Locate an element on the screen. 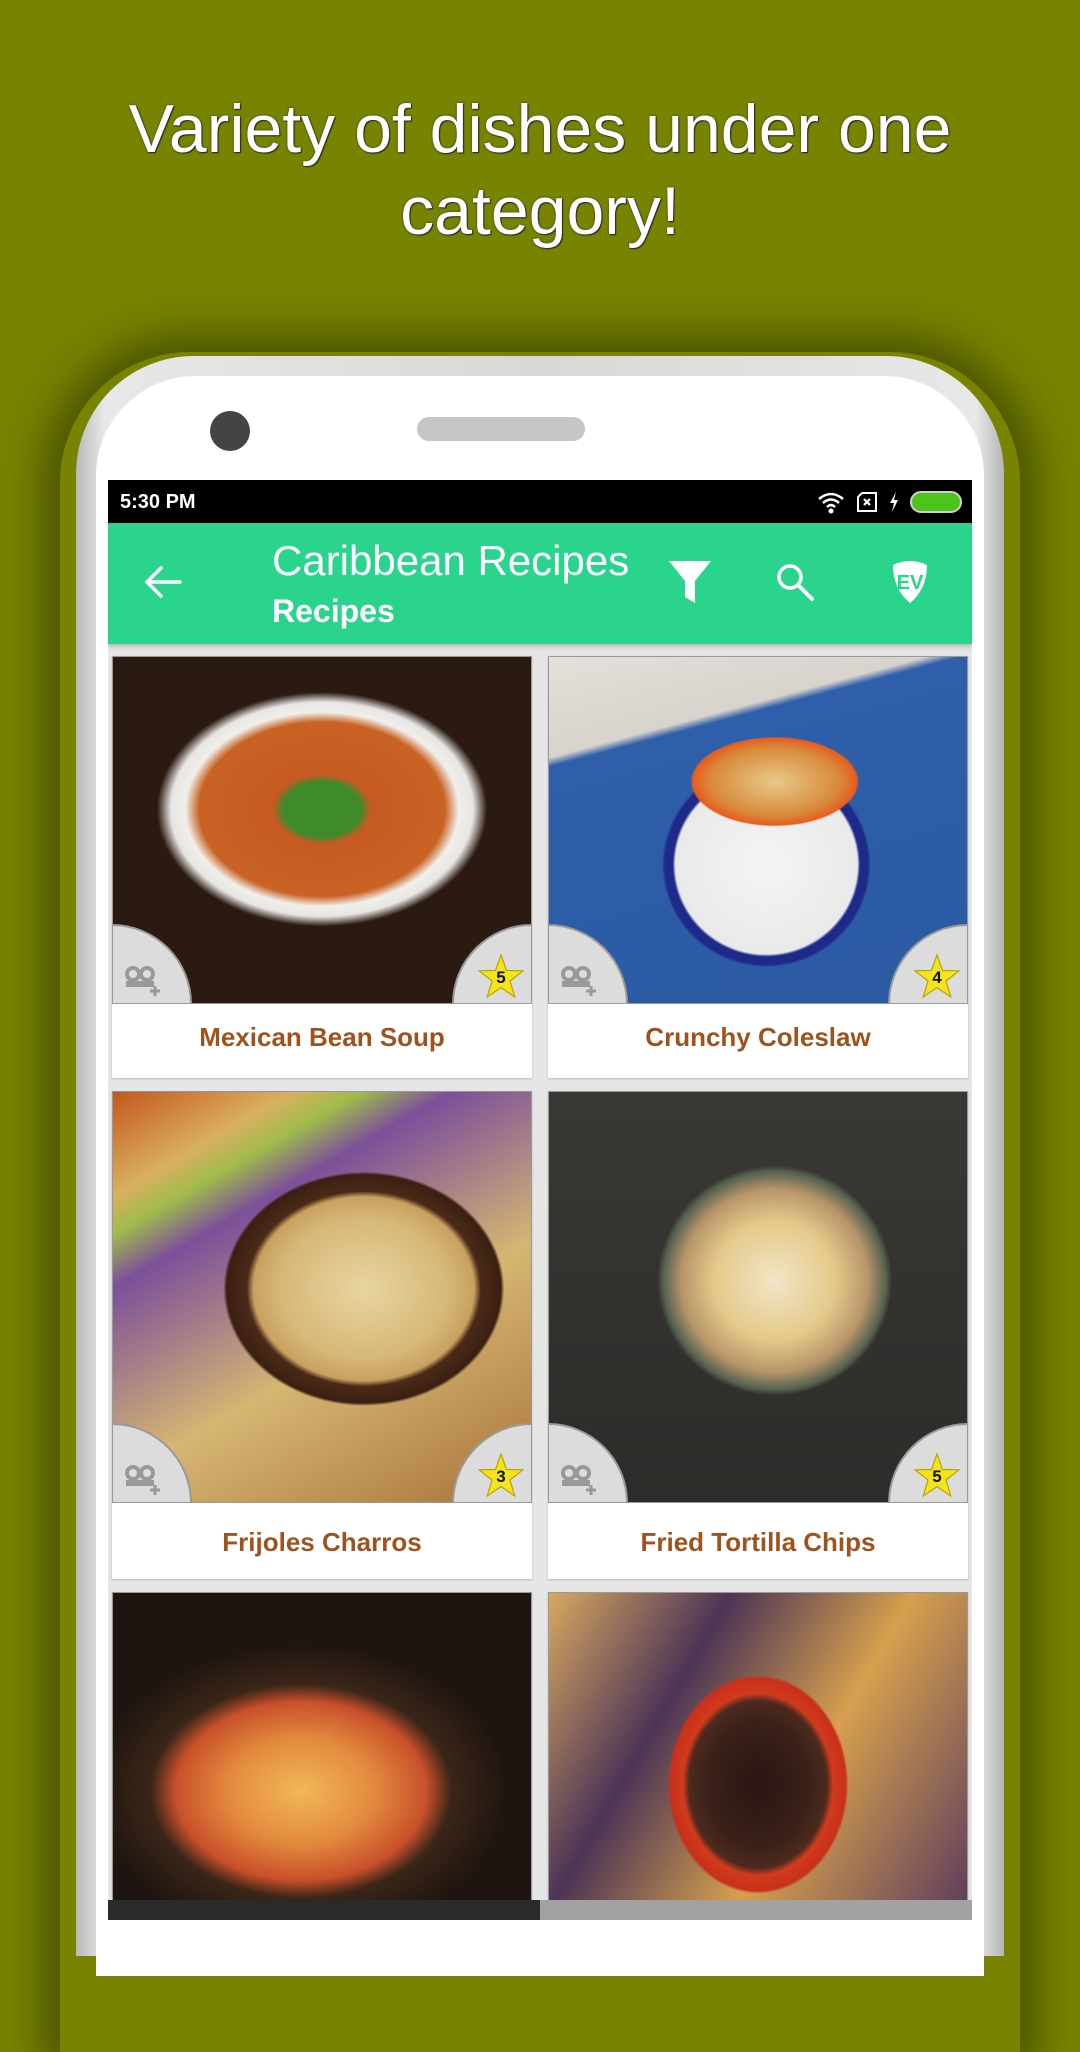 Image resolution: width=1080 pixels, height=2052 pixels. recipe-image: 4 is located at coordinates (758, 830).